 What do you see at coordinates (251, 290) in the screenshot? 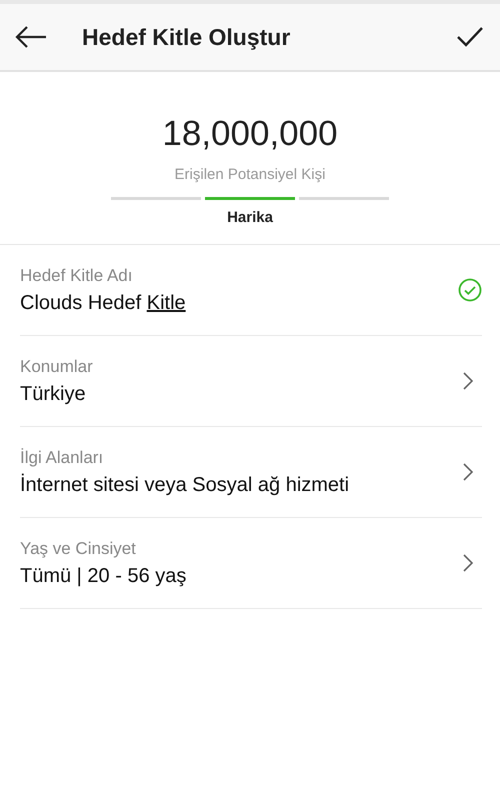
I see `settings-row: Hedef Kitle Adı Clouds Hedef Kitle` at bounding box center [251, 290].